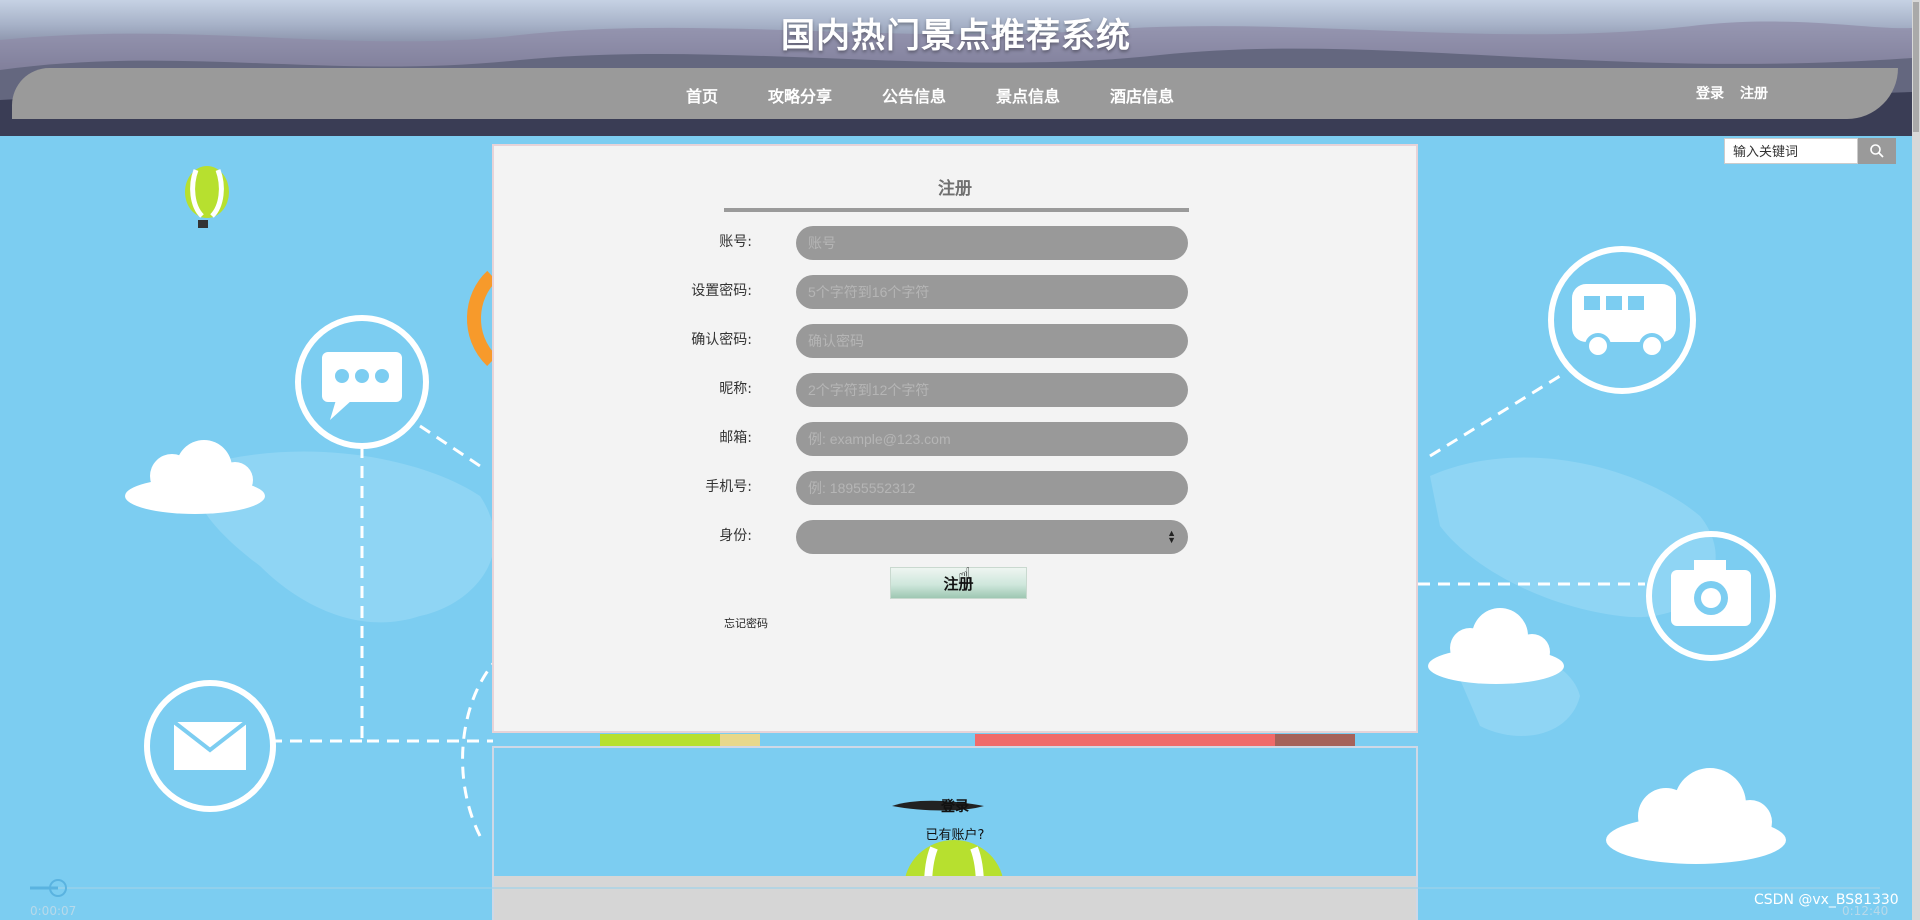 Image resolution: width=1920 pixels, height=920 pixels. Describe the element at coordinates (1710, 93) in the screenshot. I see `nav-login-link: 登录` at that location.